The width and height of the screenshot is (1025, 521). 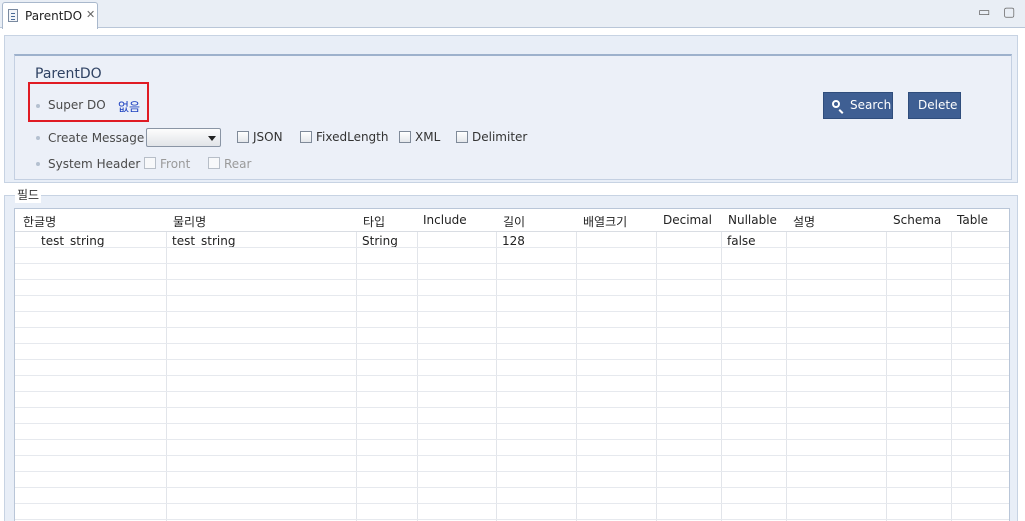 What do you see at coordinates (445, 220) in the screenshot?
I see `column-header: Include` at bounding box center [445, 220].